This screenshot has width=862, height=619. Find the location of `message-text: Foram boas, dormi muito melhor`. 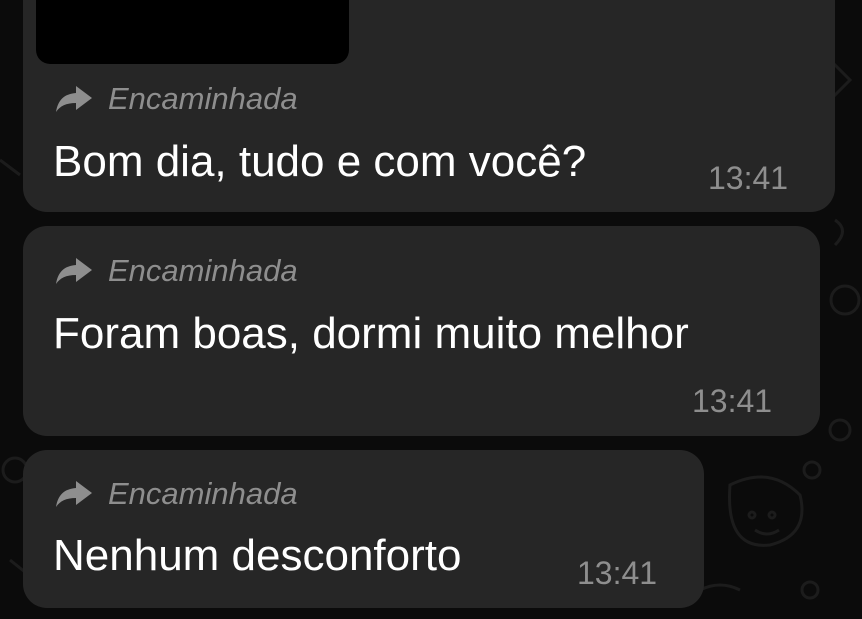

message-text: Foram boas, dormi muito melhor is located at coordinates (371, 333).